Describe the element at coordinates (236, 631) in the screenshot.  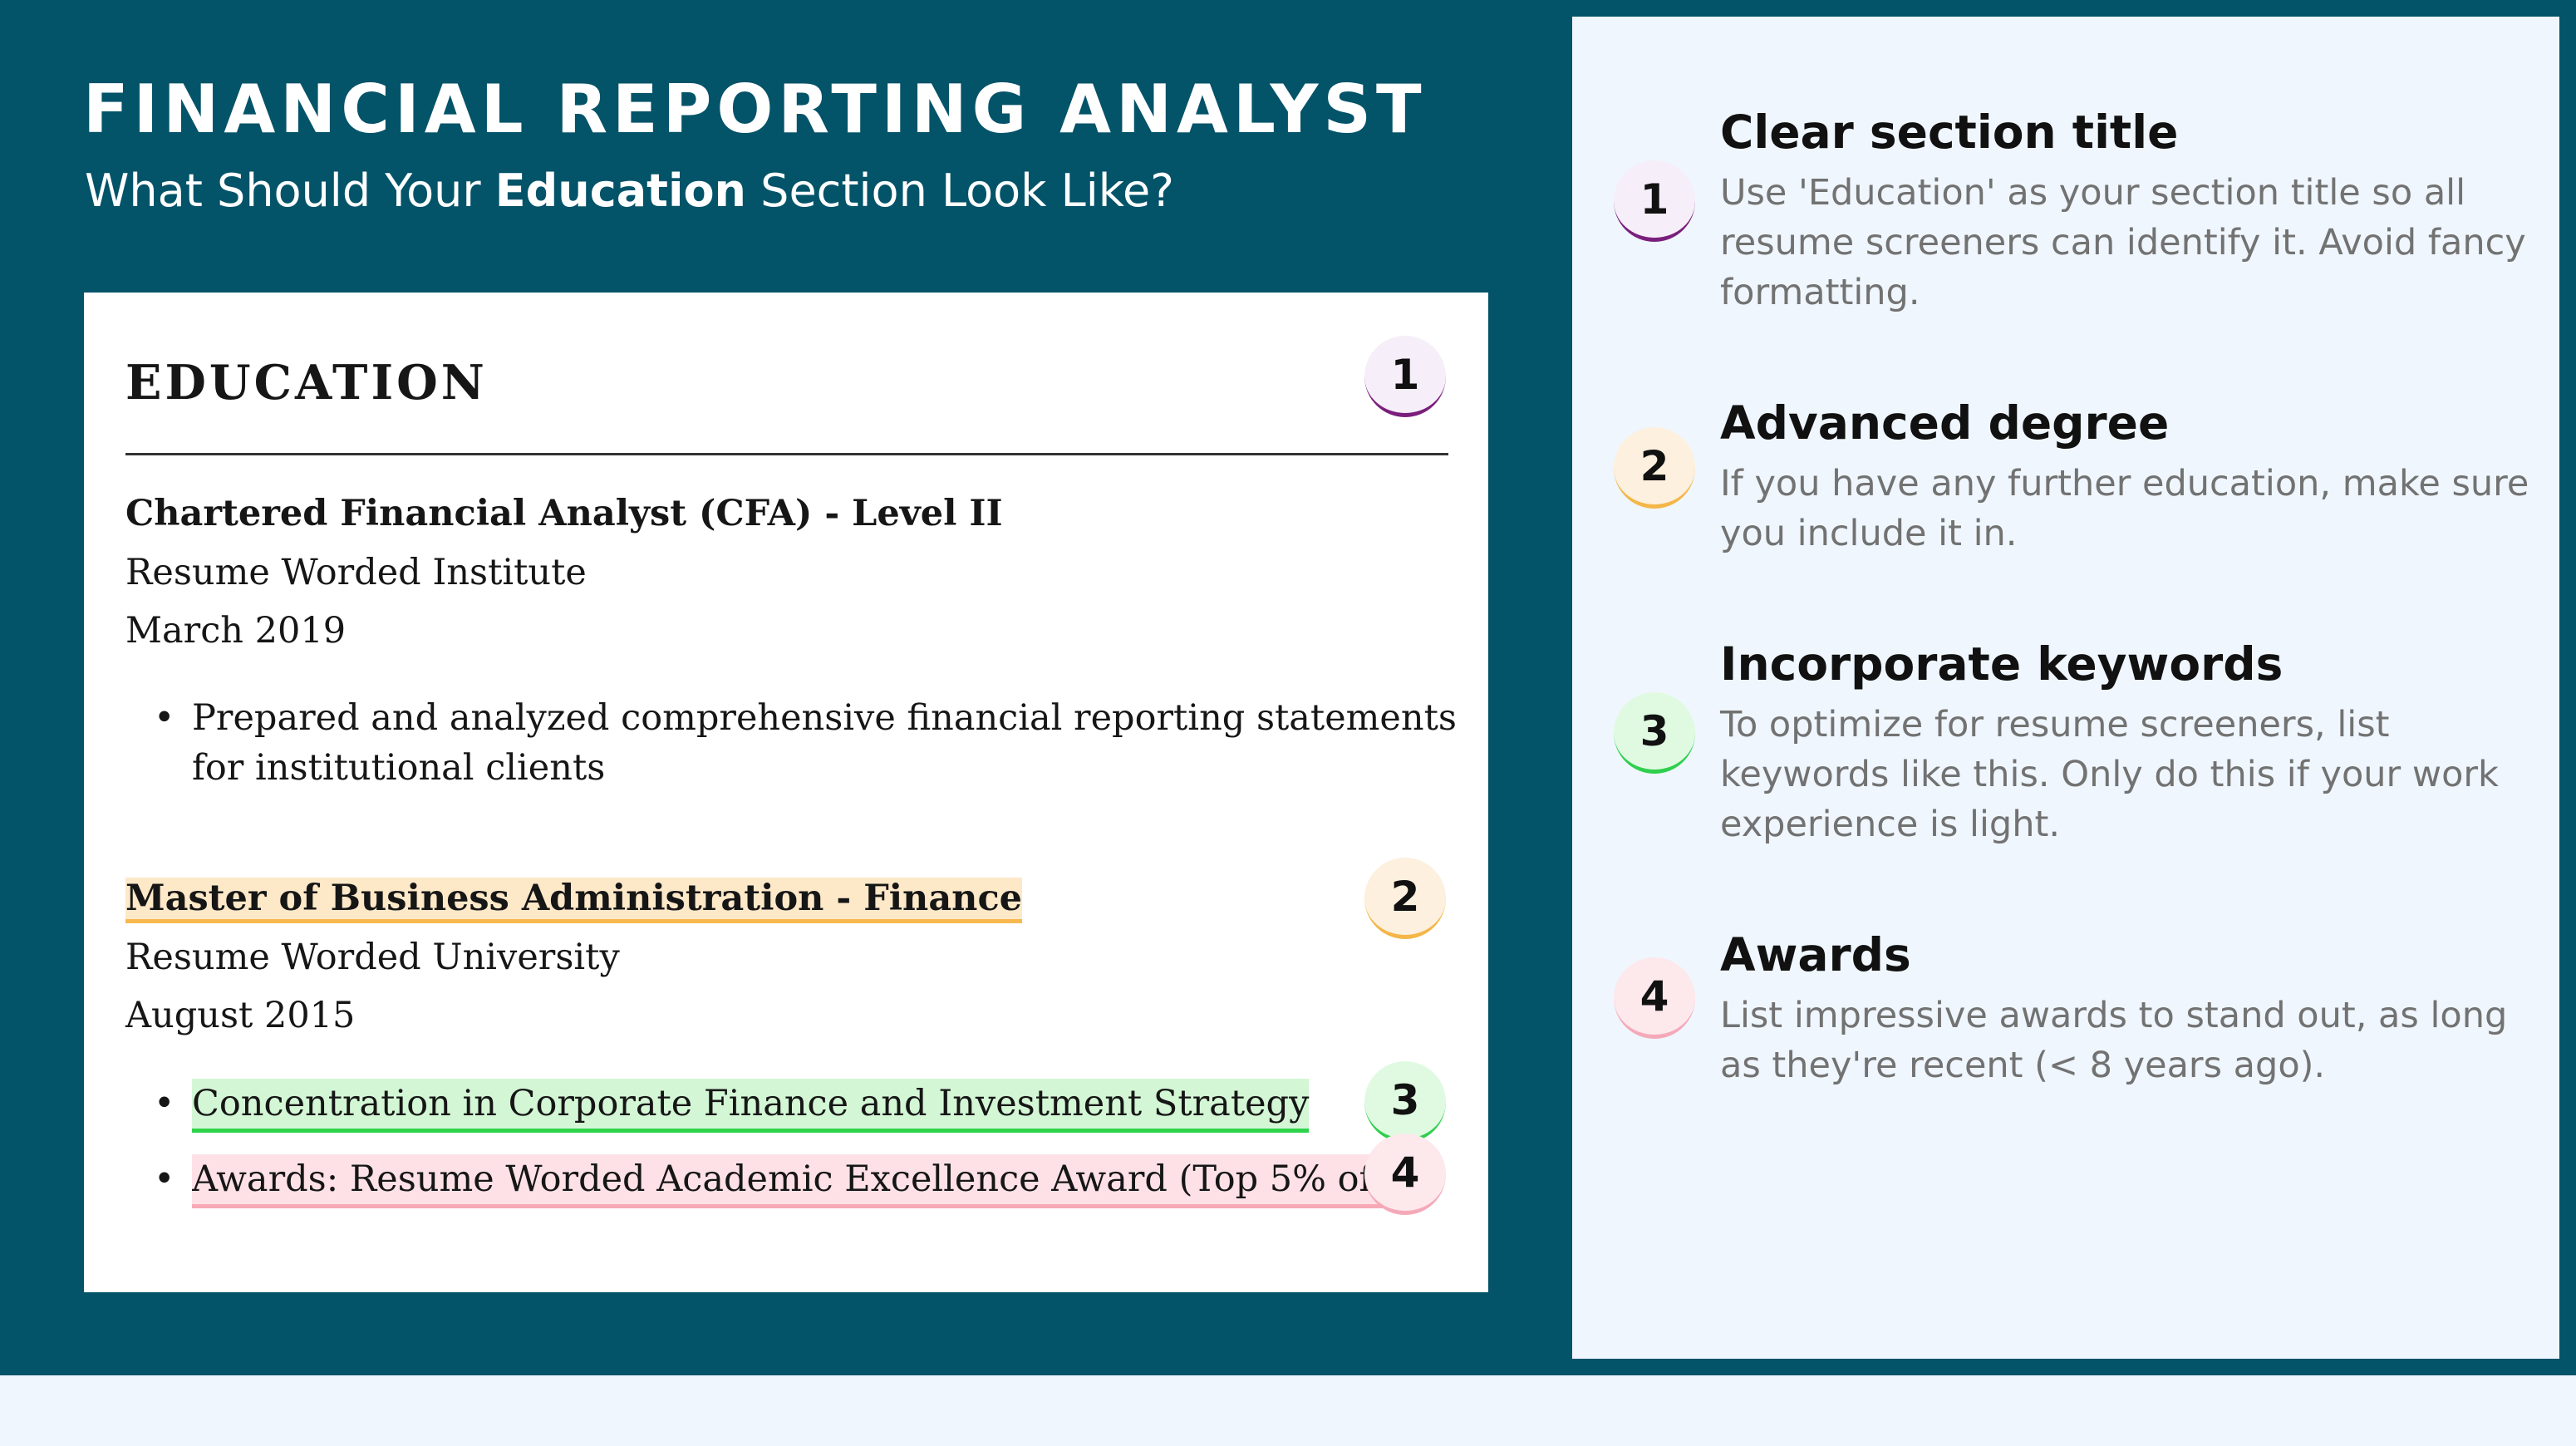
I see `entry-1-date: March 2019` at that location.